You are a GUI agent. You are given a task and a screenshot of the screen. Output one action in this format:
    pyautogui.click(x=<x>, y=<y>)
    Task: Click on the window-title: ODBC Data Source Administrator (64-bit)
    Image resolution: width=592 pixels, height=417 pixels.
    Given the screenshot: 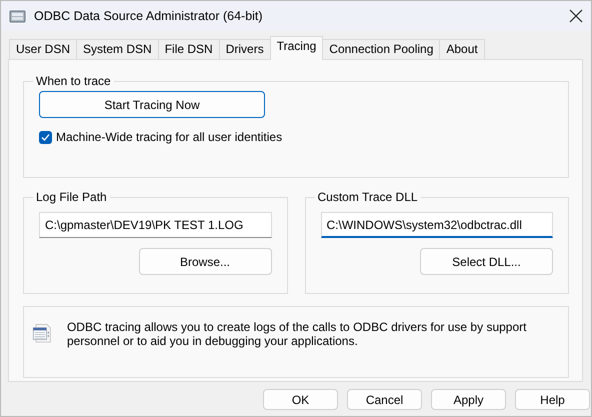 What is the action you would take?
    pyautogui.click(x=148, y=16)
    